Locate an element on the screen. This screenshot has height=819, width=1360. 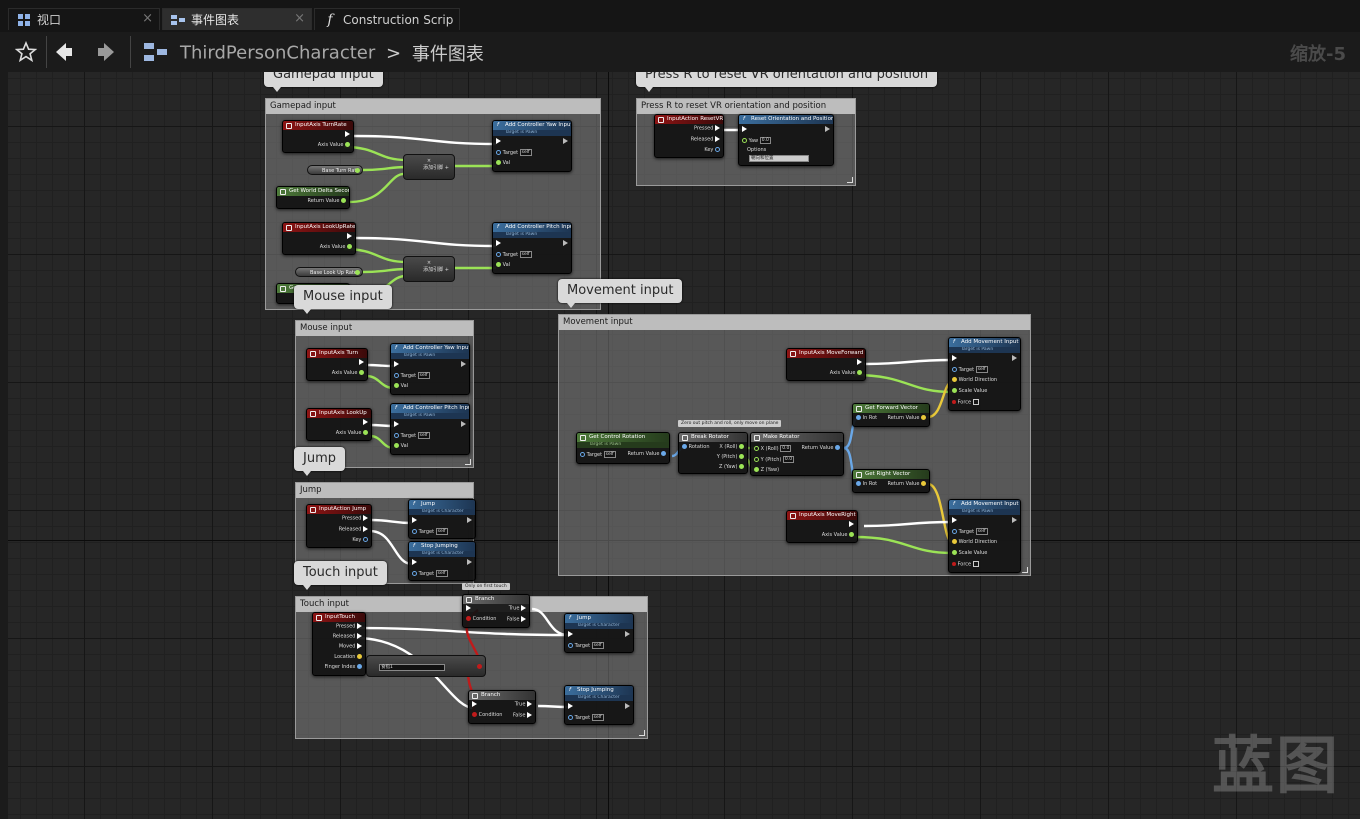
node-title: Add Movement Input is located at coordinates (984, 342).